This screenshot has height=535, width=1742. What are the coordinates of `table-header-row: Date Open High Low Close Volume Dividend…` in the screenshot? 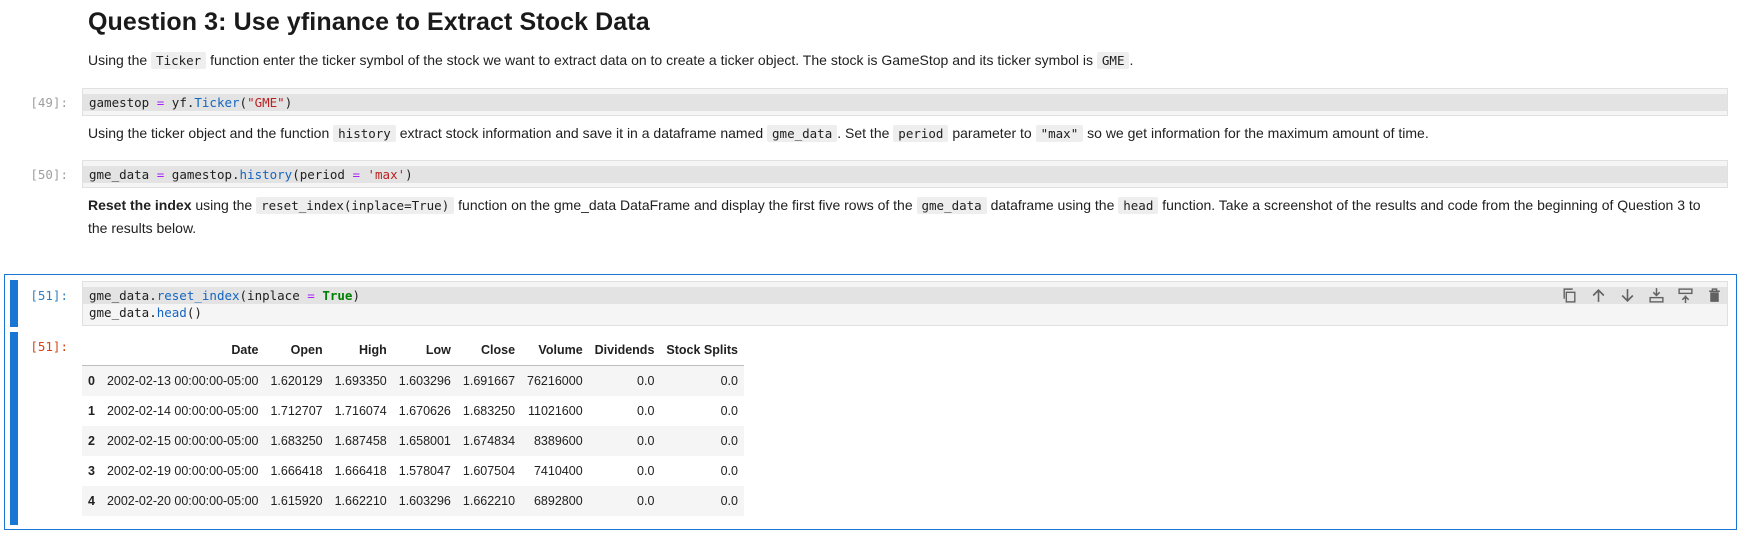 It's located at (413, 350).